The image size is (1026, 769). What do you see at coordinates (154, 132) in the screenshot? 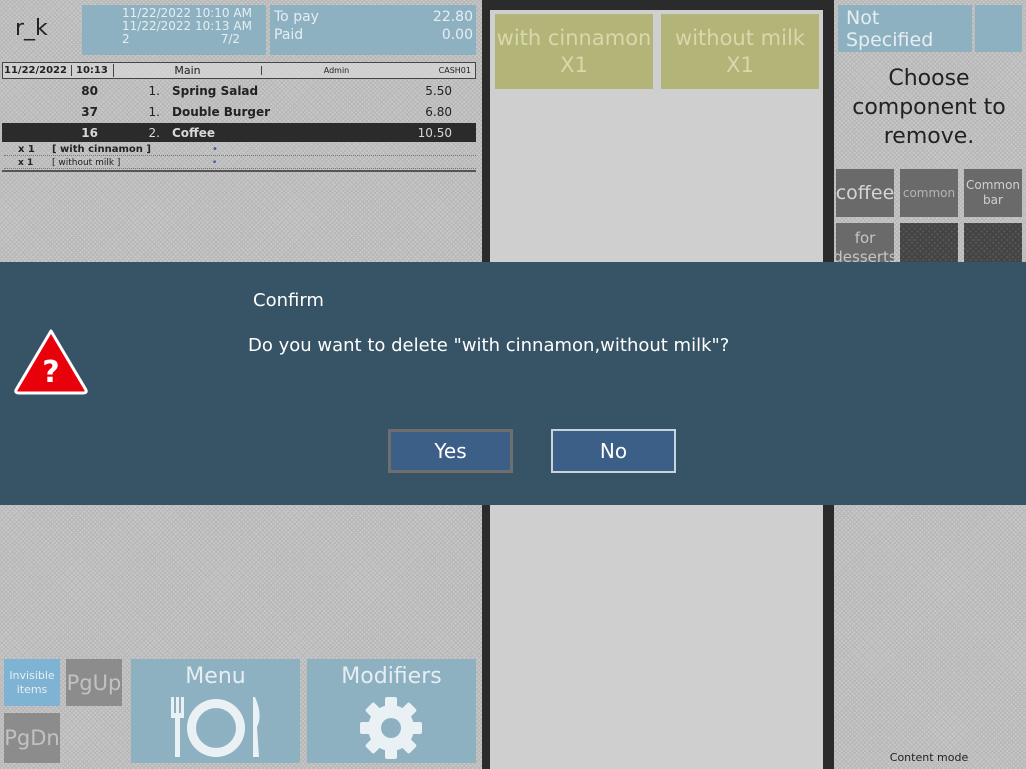
I see `order-line-qty: 2.` at bounding box center [154, 132].